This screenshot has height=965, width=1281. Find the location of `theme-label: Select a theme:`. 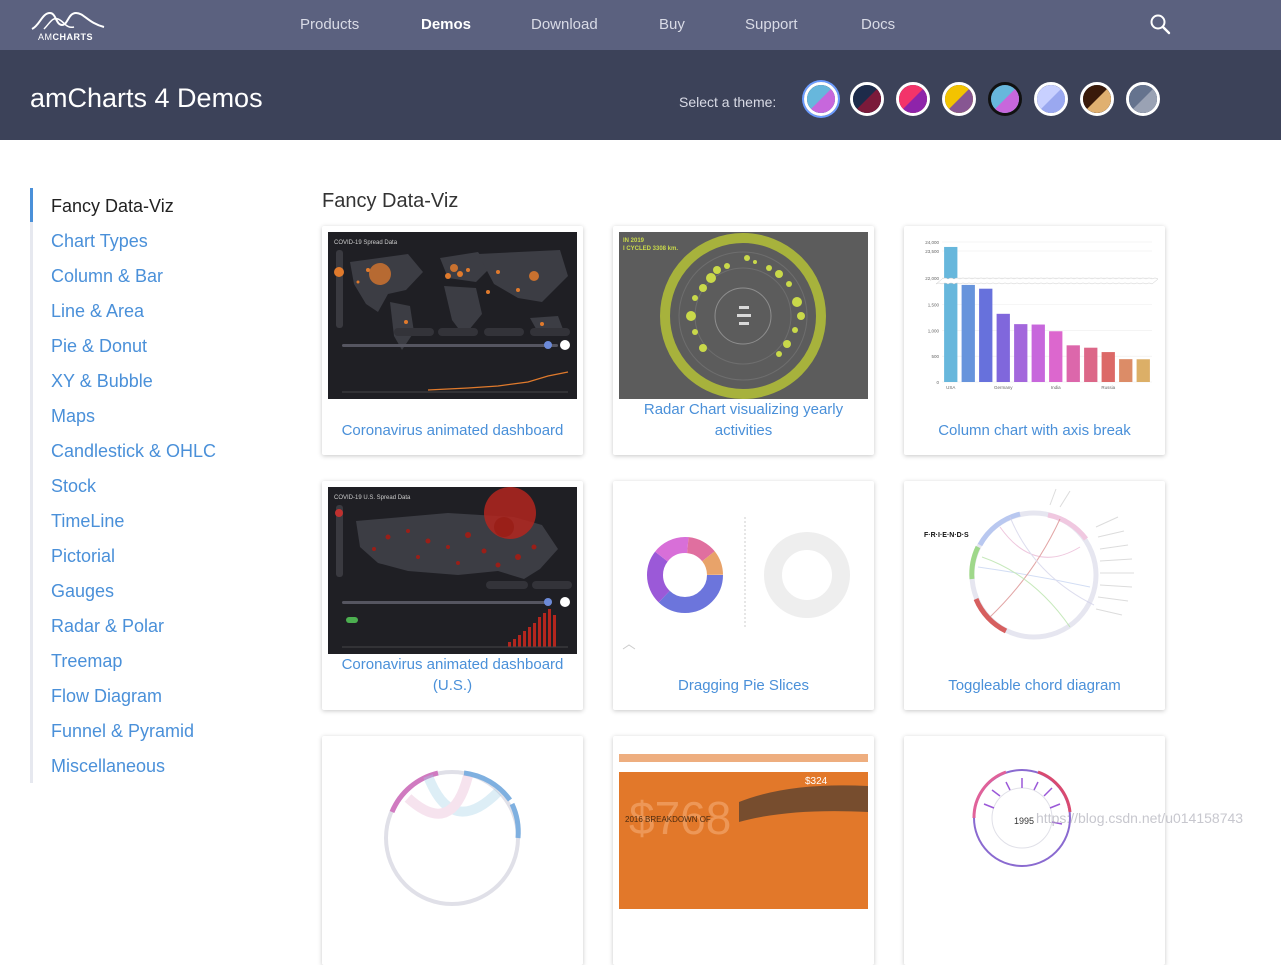

theme-label: Select a theme: is located at coordinates (728, 102).